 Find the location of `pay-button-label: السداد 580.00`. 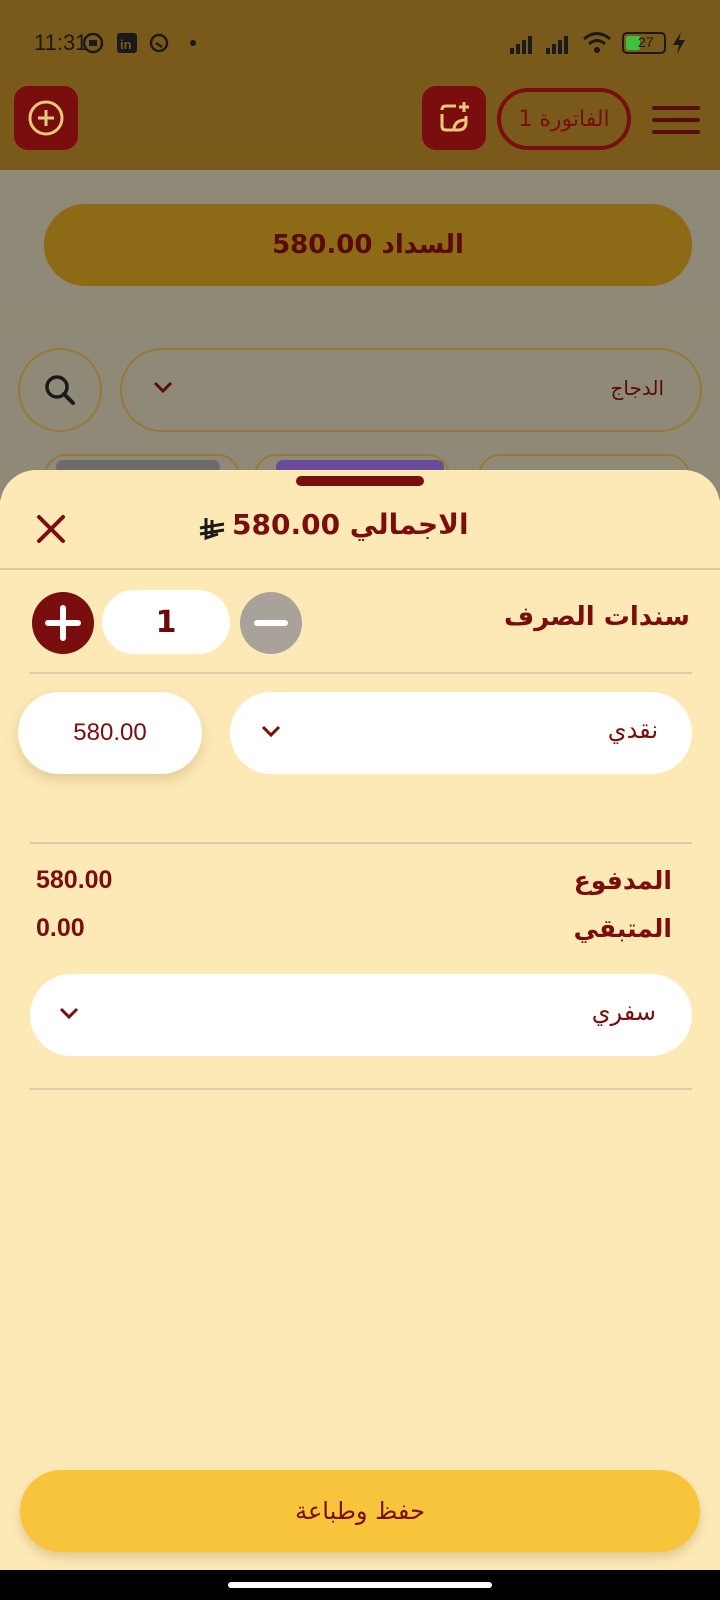

pay-button-label: السداد 580.00 is located at coordinates (368, 245).